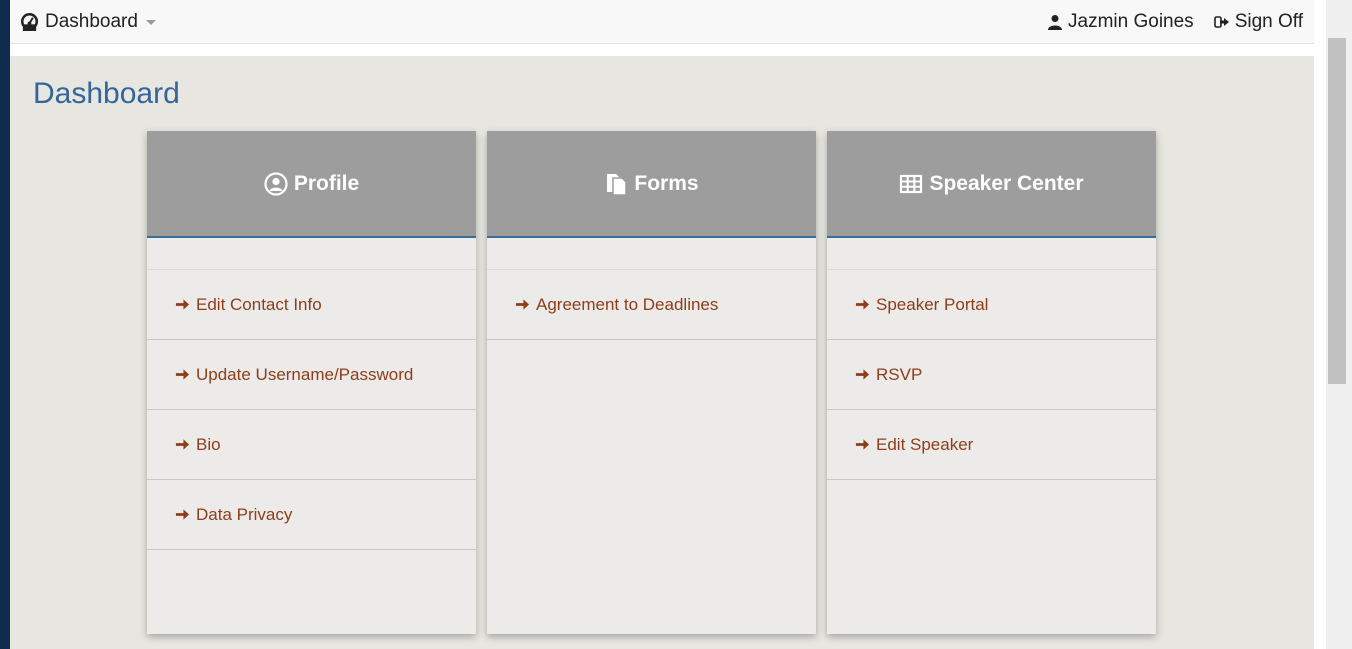  I want to click on vertical-scrollbar, so click(1339, 324).